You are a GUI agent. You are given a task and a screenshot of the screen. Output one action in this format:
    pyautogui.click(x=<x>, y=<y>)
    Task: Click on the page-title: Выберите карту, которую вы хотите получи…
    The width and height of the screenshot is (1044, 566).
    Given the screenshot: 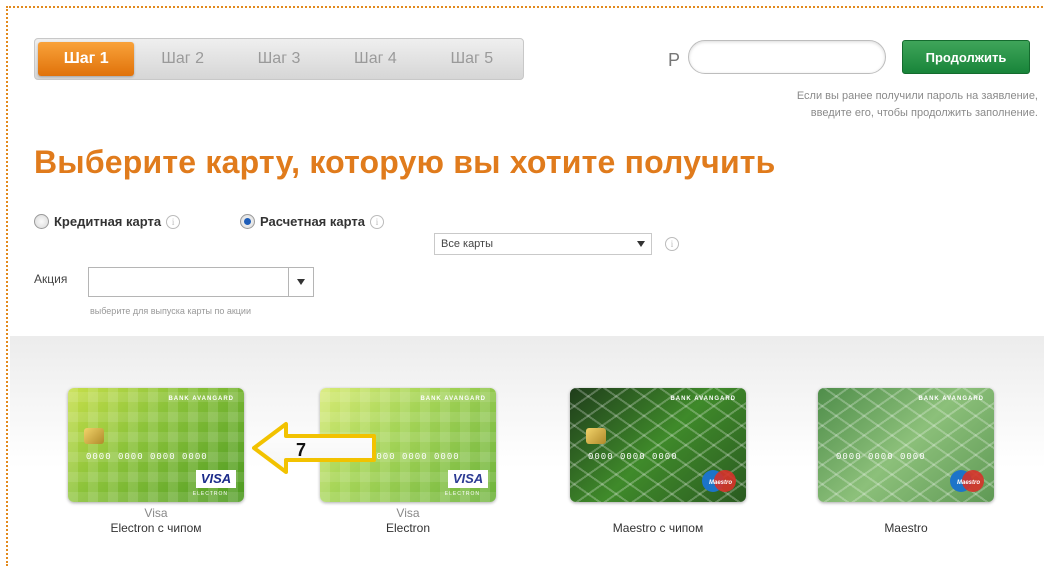 What is the action you would take?
    pyautogui.click(x=405, y=162)
    